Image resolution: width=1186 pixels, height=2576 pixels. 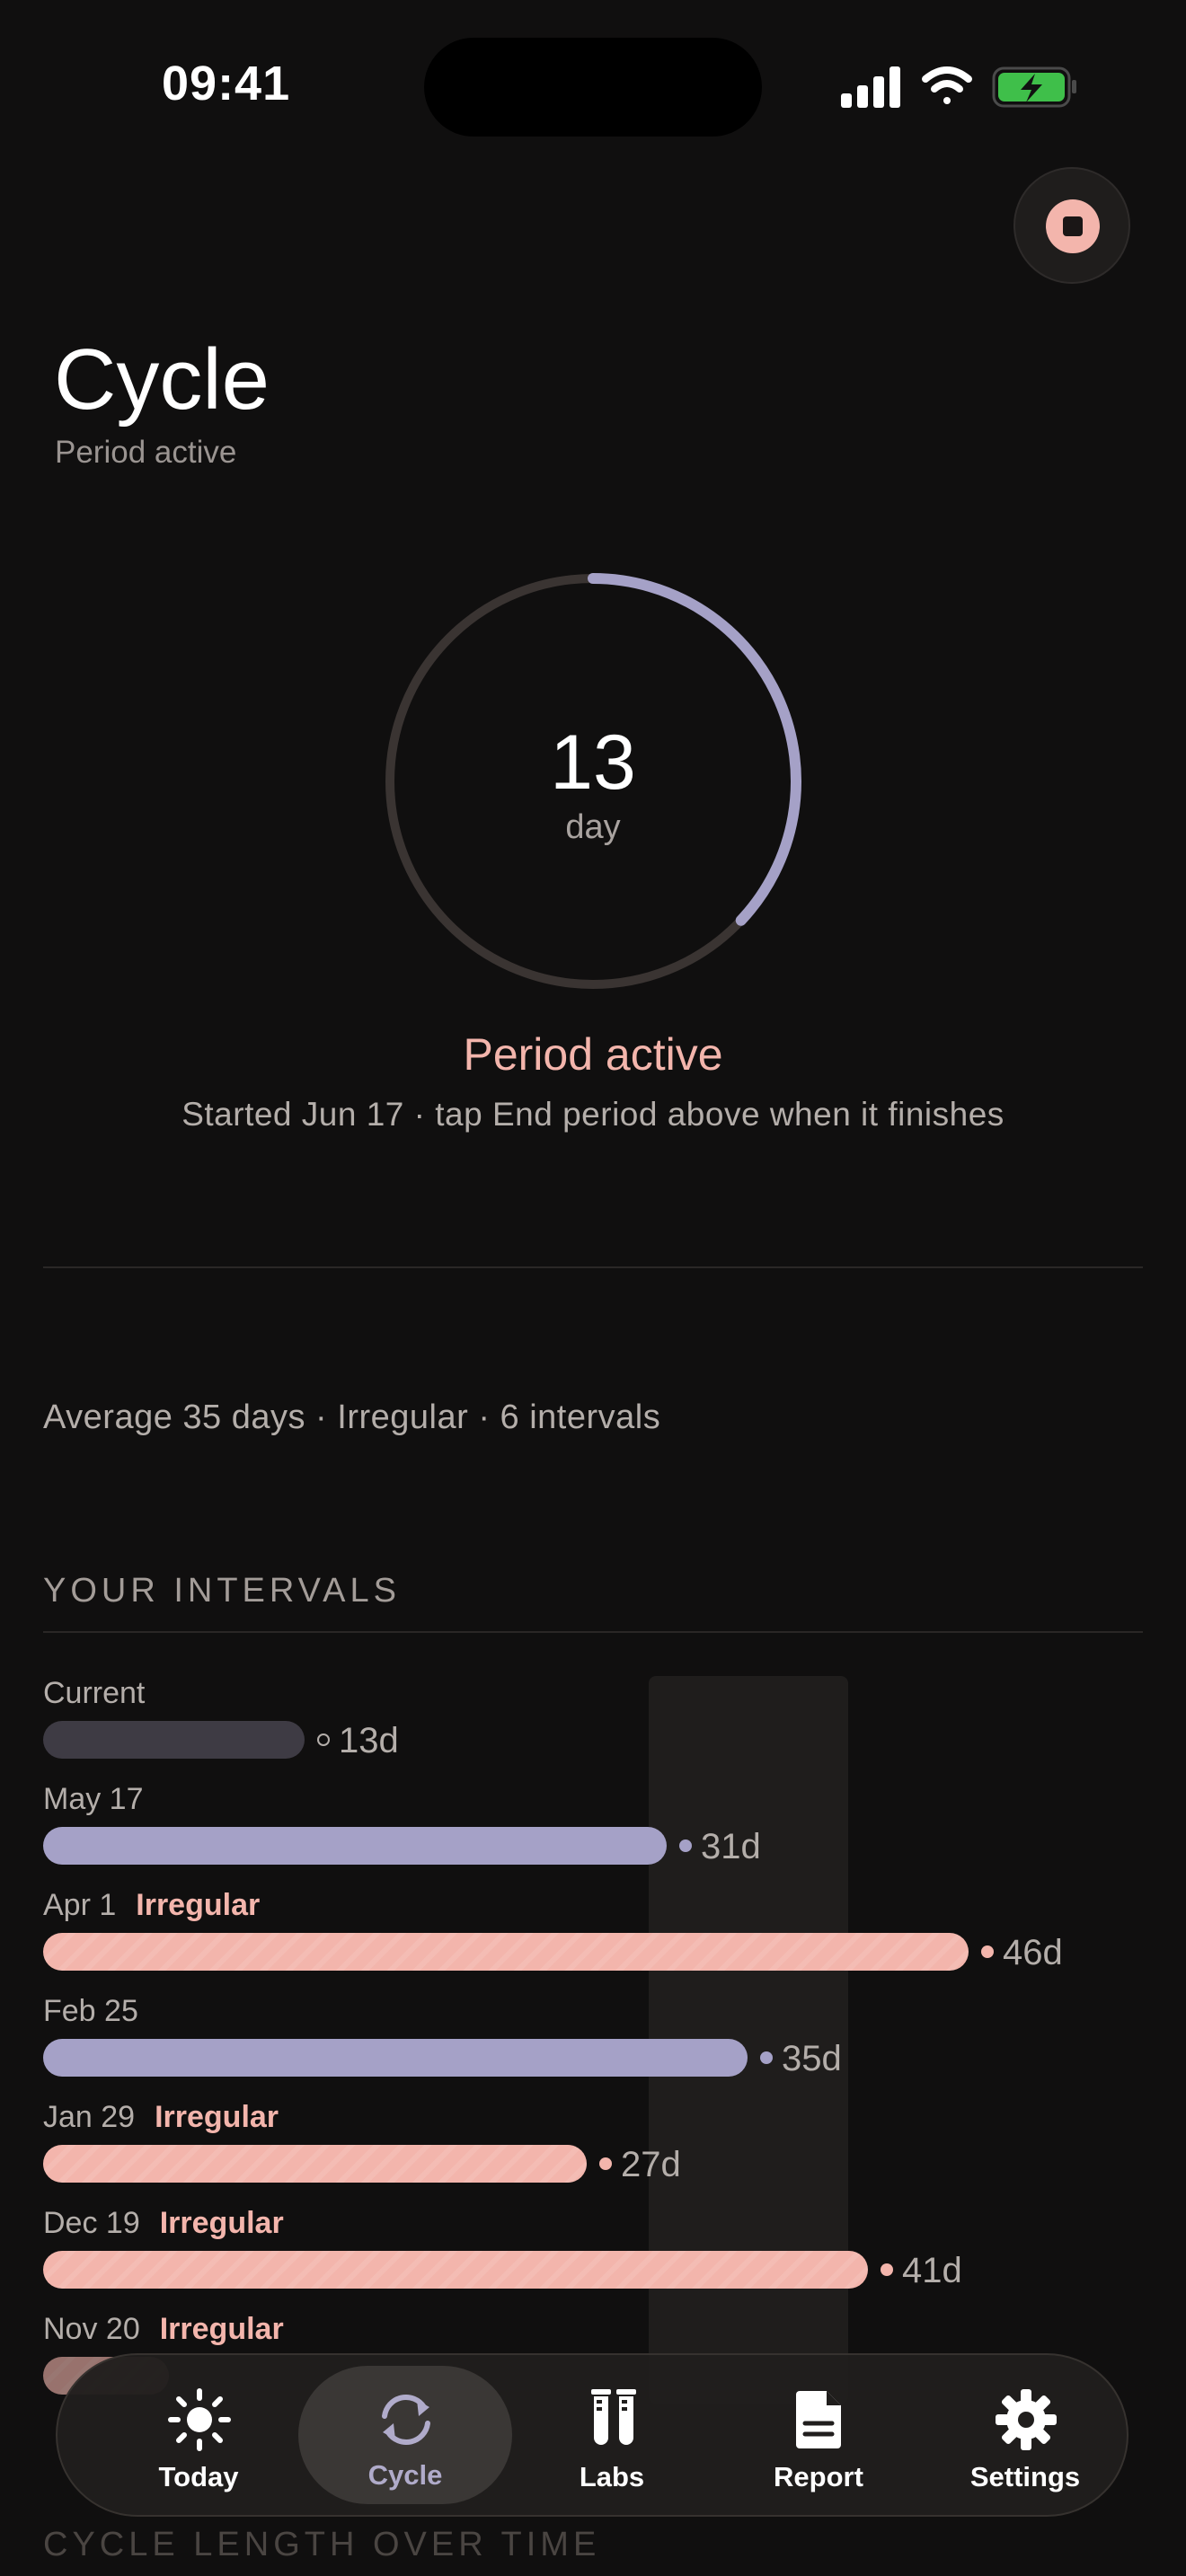 I want to click on cycle-day-unit: day, so click(x=593, y=827).